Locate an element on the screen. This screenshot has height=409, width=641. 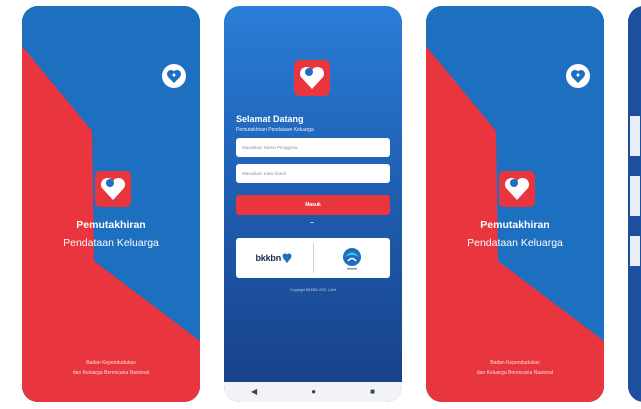
partial-background is located at coordinates (634, 204).